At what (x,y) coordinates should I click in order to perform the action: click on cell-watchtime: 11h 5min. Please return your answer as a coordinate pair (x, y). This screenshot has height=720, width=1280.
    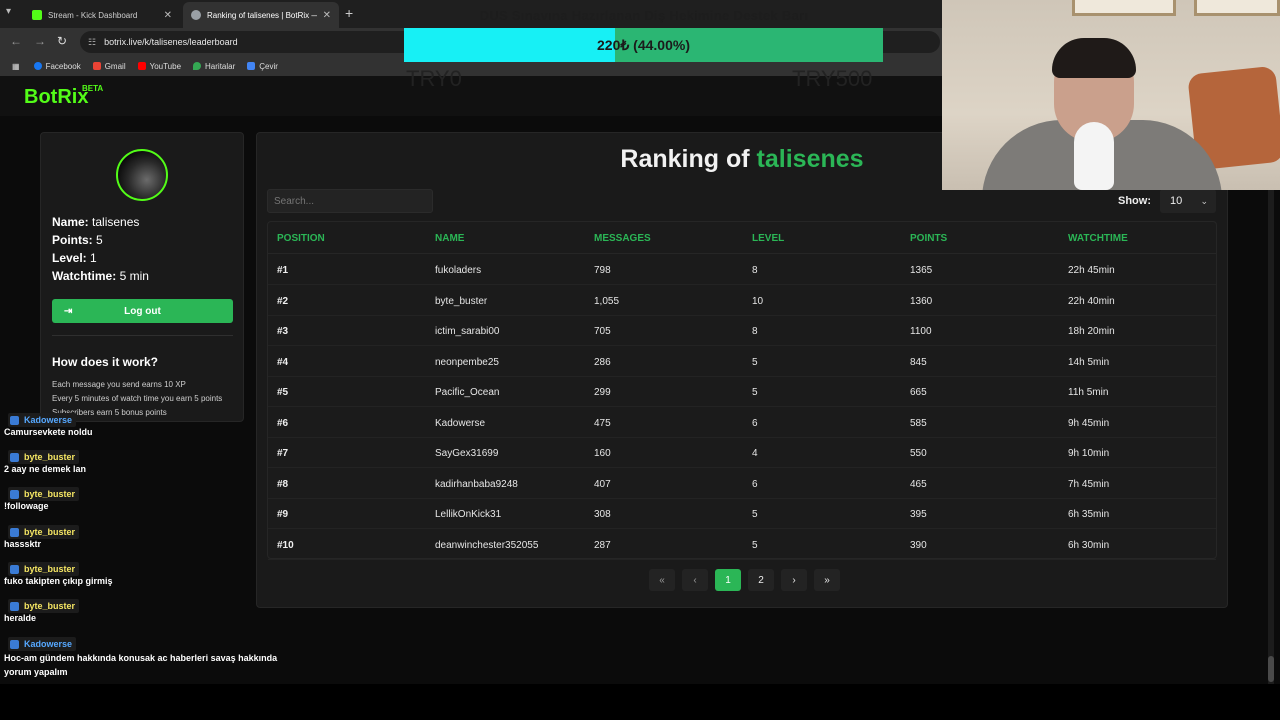
    Looking at the image, I should click on (1088, 392).